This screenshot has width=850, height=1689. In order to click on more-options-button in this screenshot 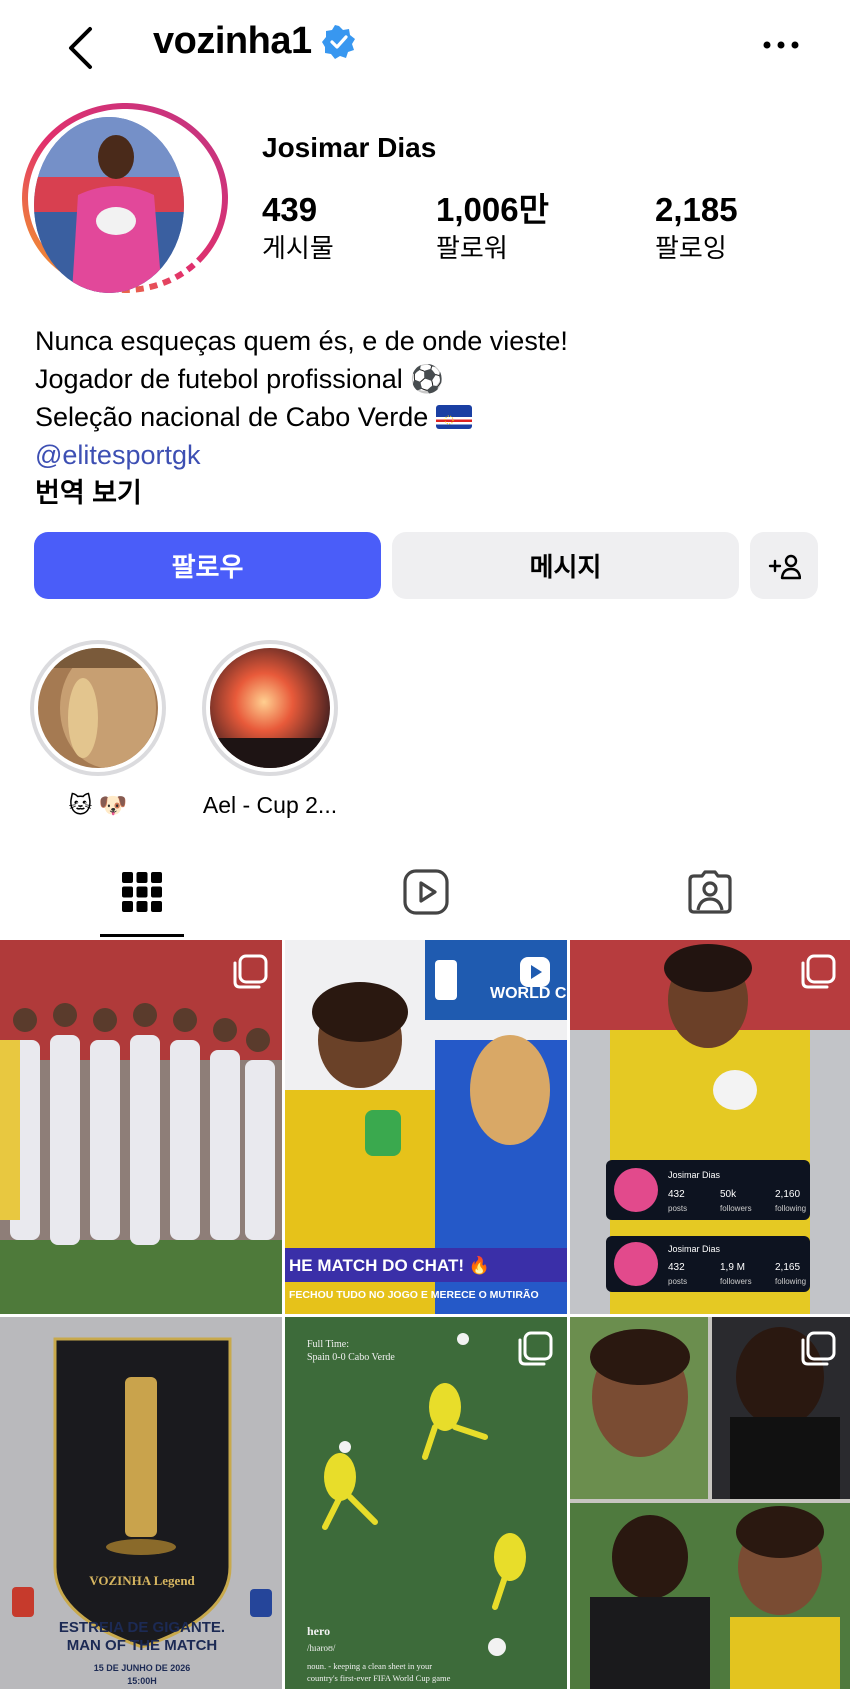, I will do `click(781, 45)`.